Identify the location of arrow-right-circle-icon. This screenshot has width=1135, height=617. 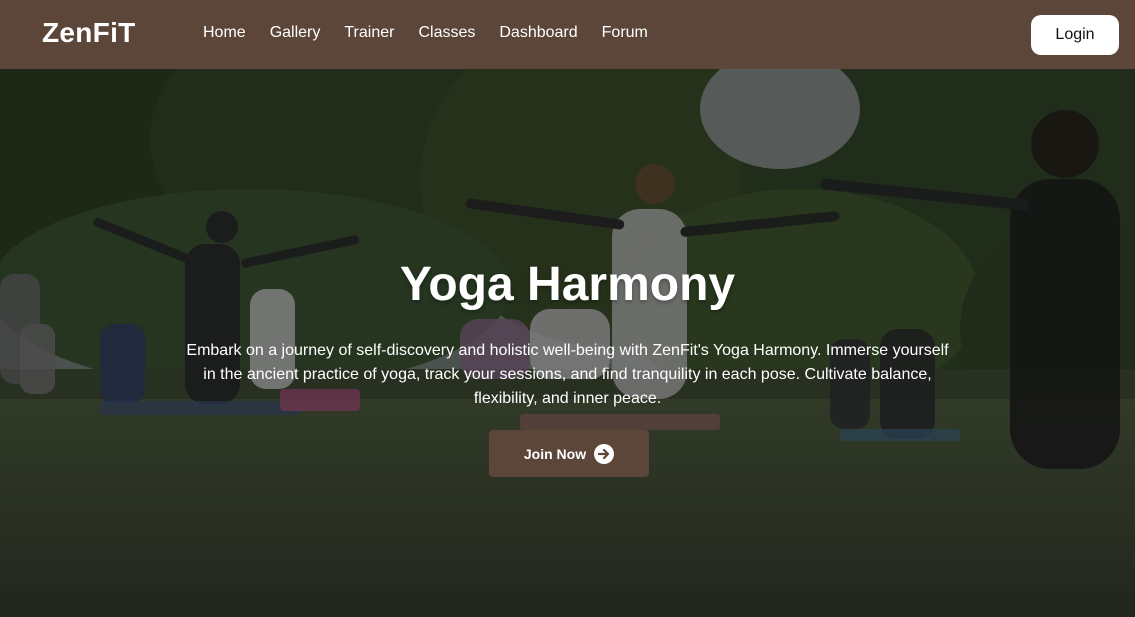
(604, 453).